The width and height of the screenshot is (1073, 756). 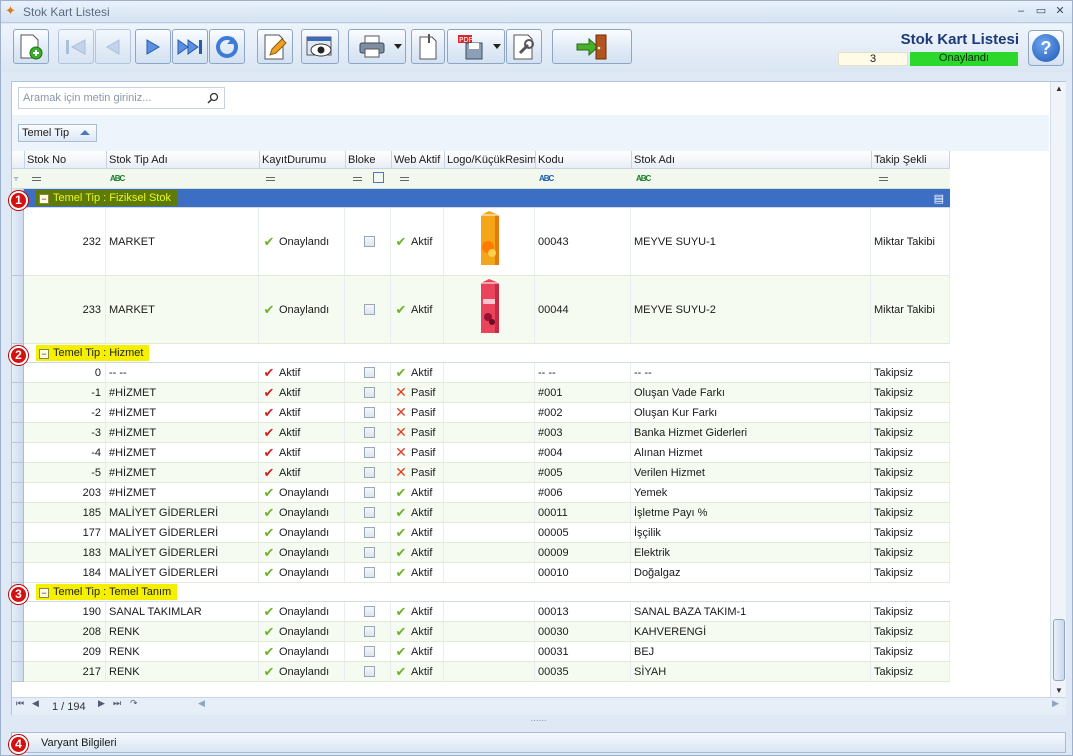 What do you see at coordinates (1059, 650) in the screenshot?
I see `scroll-thumb` at bounding box center [1059, 650].